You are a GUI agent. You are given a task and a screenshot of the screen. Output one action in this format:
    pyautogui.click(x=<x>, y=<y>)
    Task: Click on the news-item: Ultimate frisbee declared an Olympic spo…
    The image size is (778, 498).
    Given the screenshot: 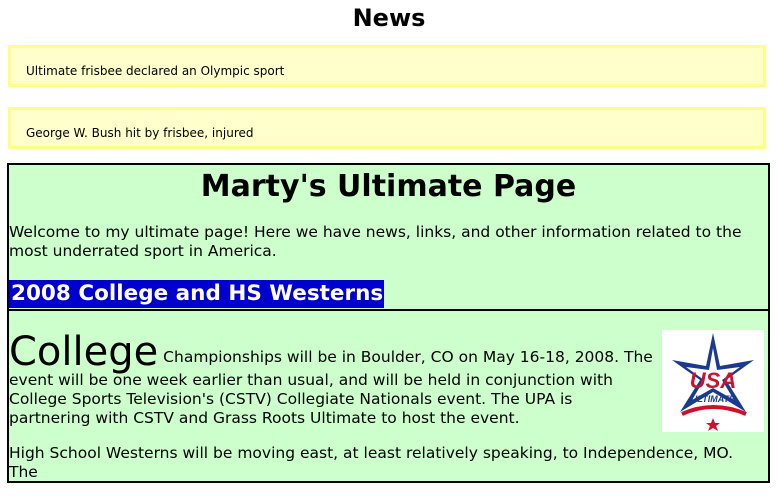 What is the action you would take?
    pyautogui.click(x=387, y=66)
    